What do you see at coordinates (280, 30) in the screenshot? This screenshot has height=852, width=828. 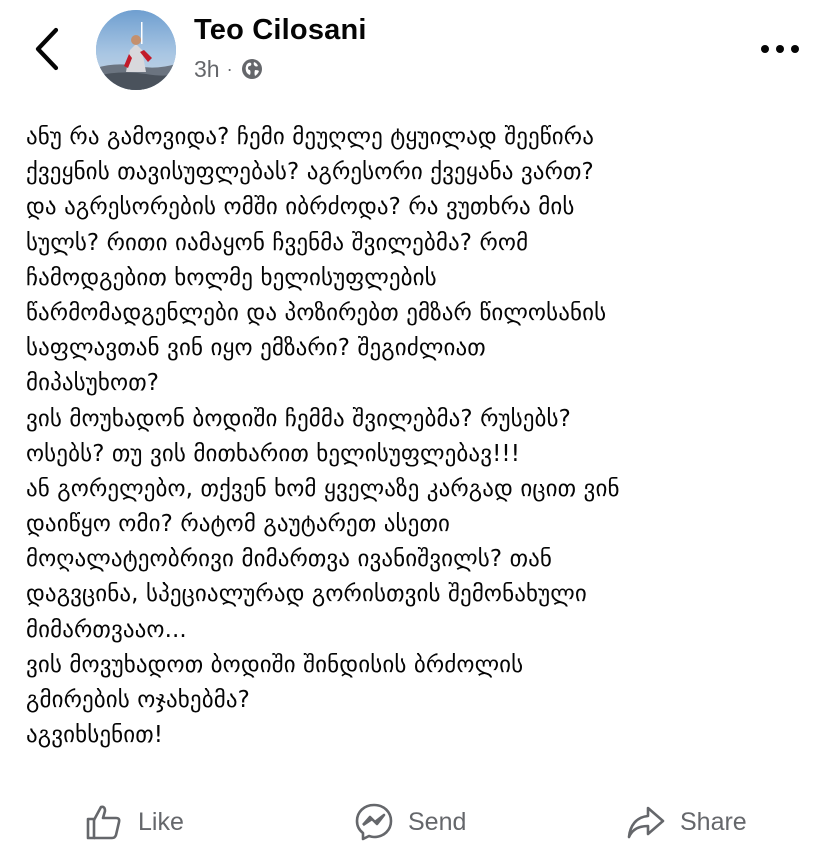 I see `author-name: Teo Cilosani` at bounding box center [280, 30].